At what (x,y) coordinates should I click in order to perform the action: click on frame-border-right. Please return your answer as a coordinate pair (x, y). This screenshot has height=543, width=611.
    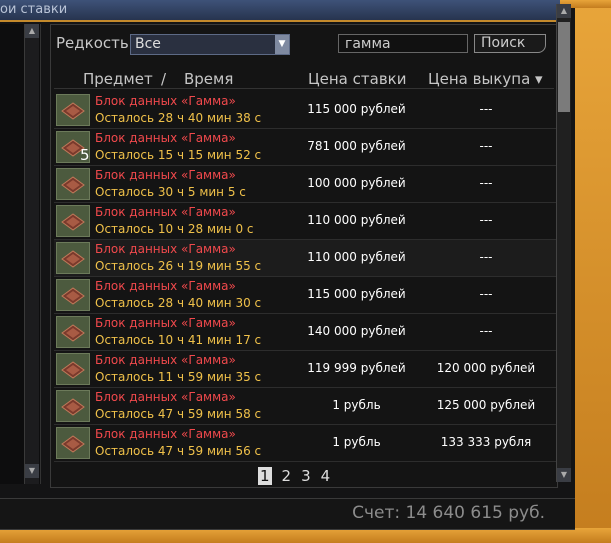
    Looking at the image, I should click on (593, 271).